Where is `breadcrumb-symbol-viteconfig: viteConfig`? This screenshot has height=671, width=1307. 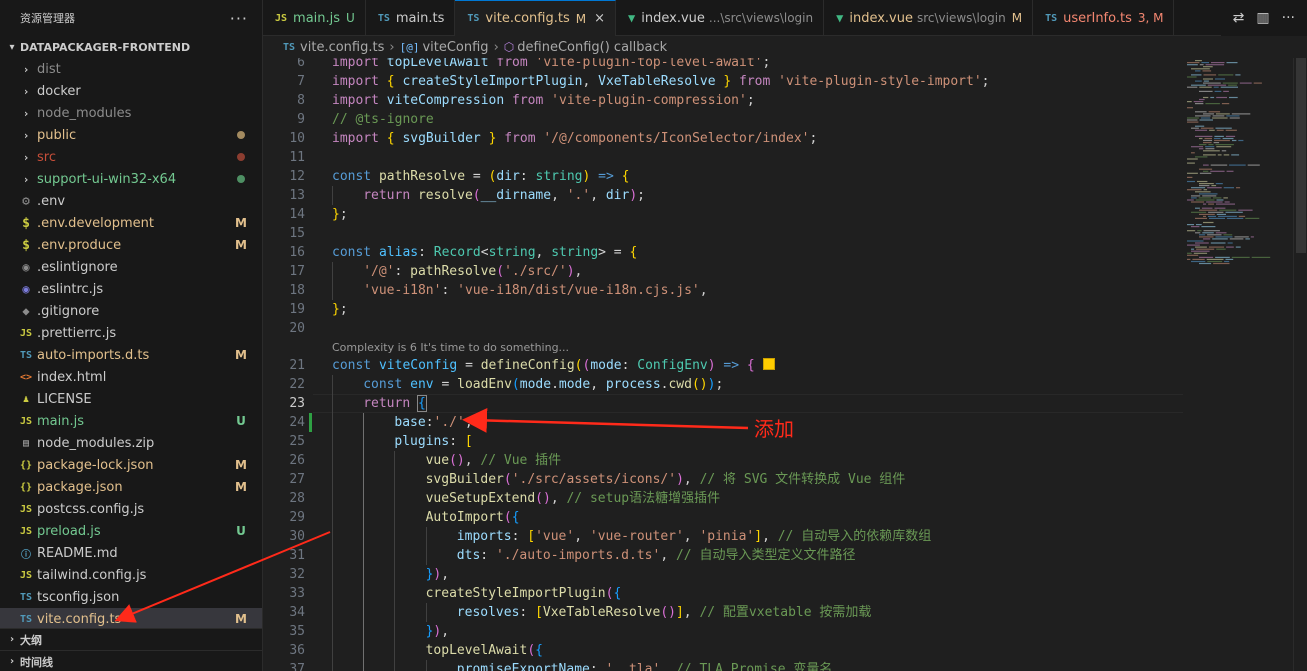 breadcrumb-symbol-viteconfig: viteConfig is located at coordinates (455, 47).